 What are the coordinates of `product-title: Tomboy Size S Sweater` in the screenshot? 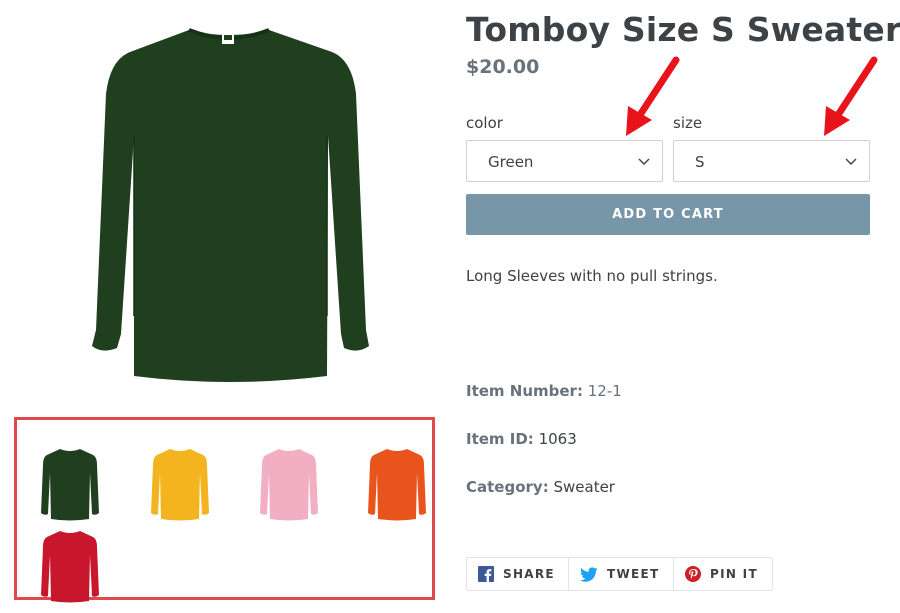 It's located at (683, 29).